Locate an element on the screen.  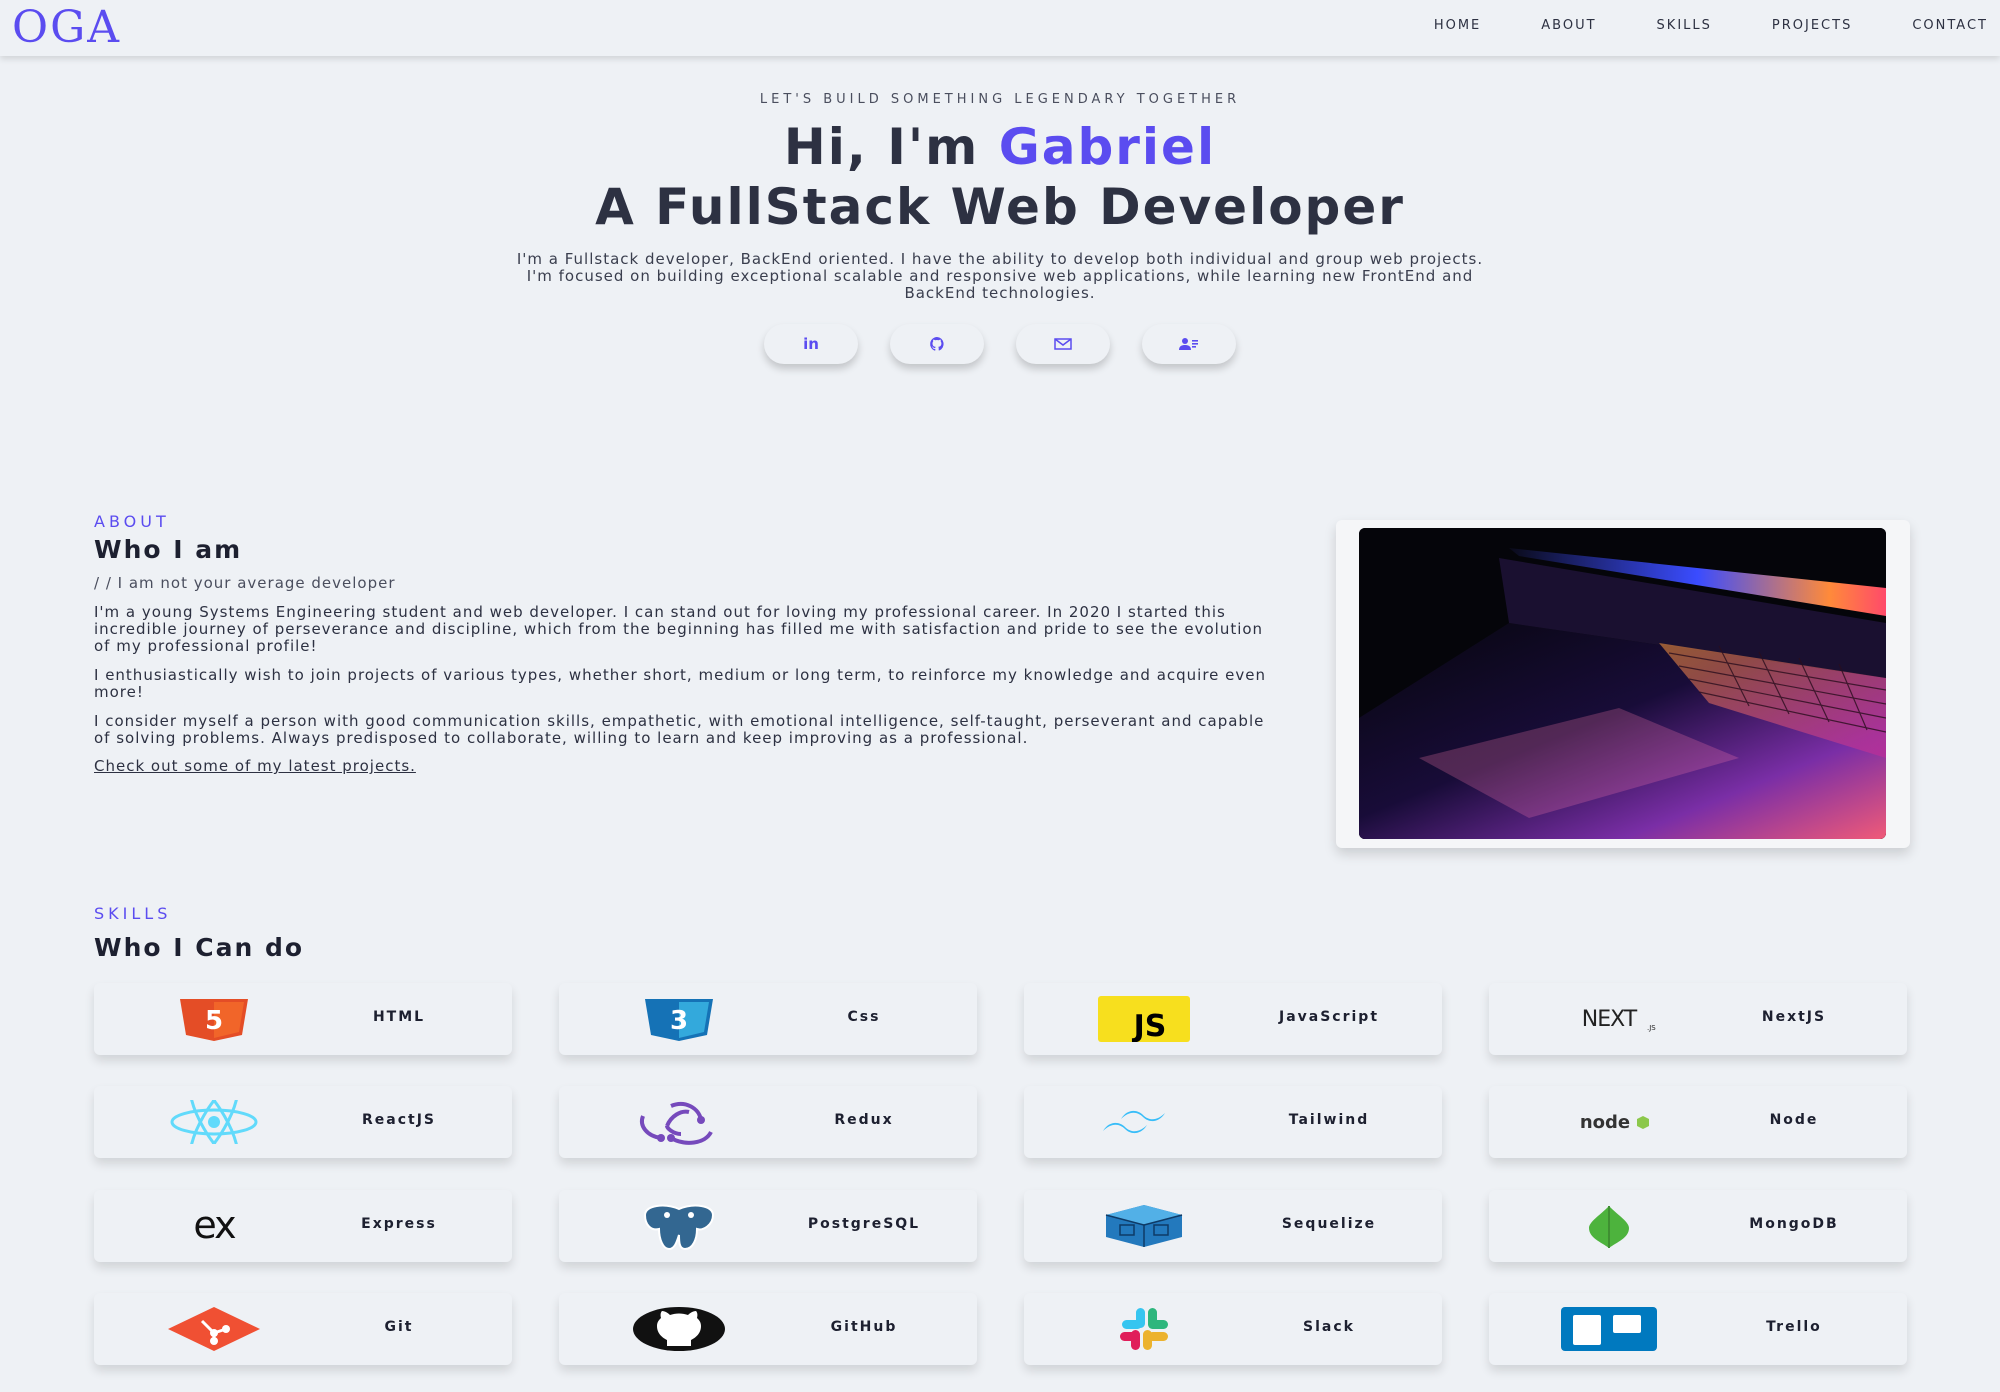
skill-label: NextJS is located at coordinates (1794, 1017).